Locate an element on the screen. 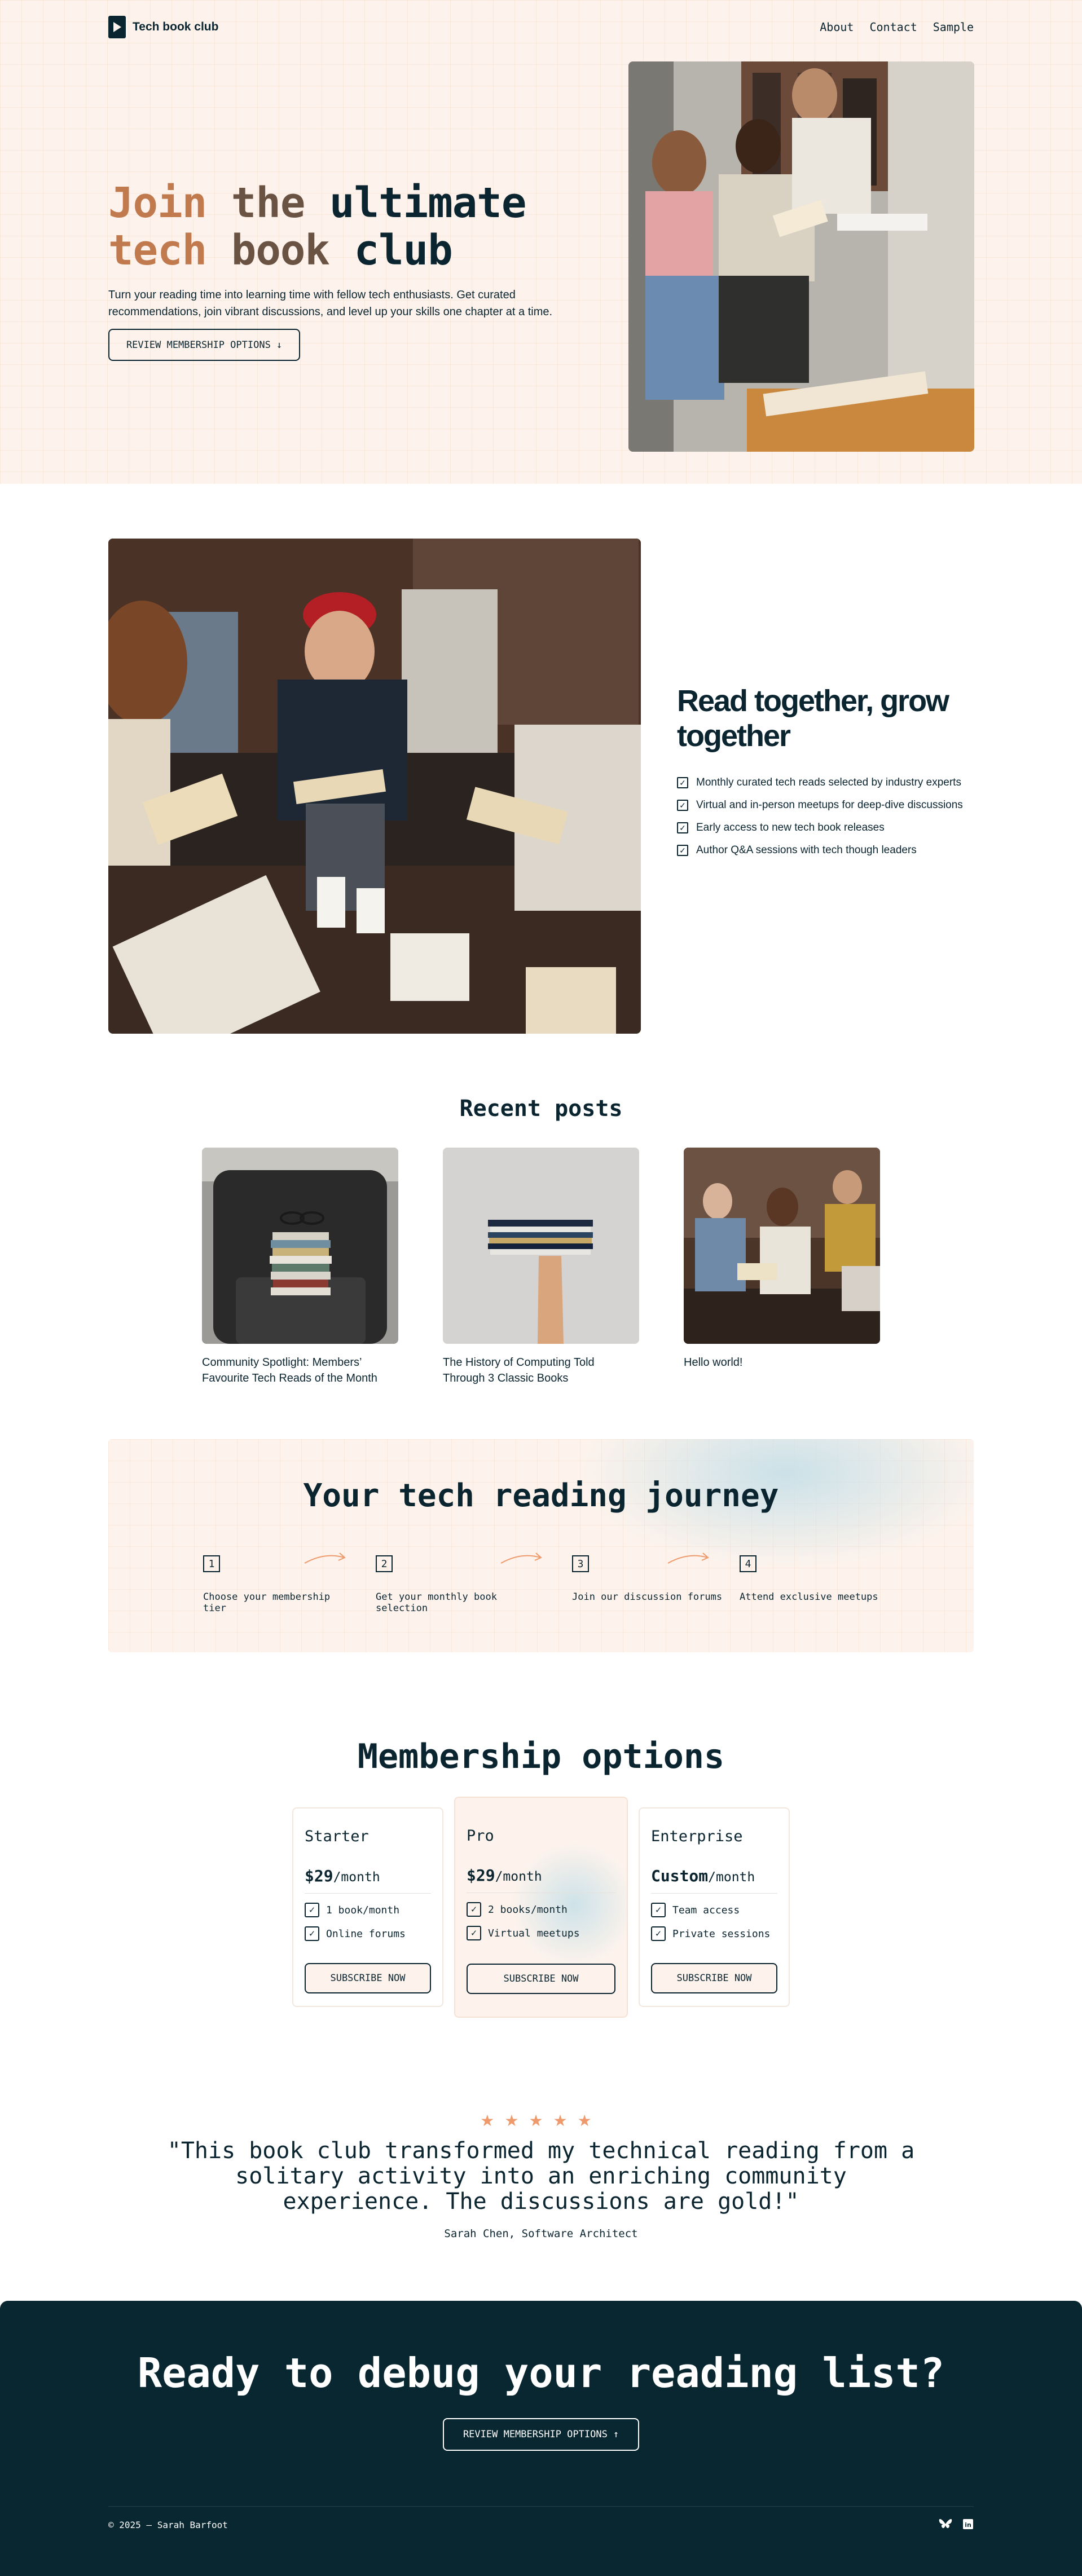  star-rating-icon: ★★★★★ is located at coordinates (541, 2120).